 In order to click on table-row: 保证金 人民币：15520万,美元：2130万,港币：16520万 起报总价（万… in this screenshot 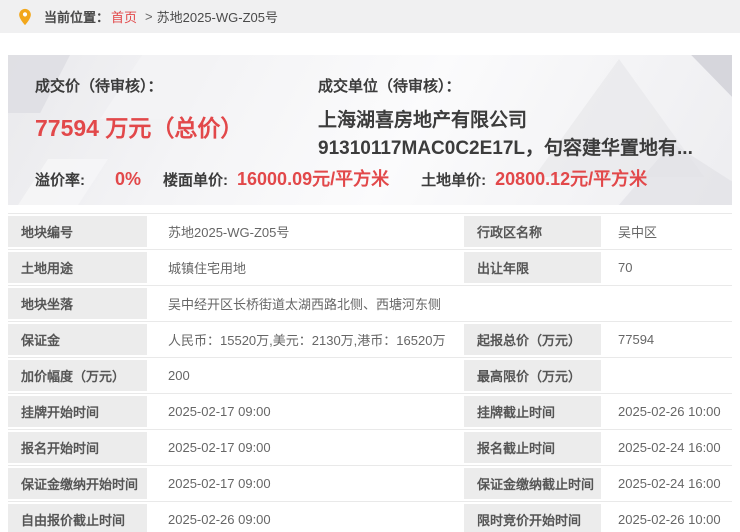, I will do `click(370, 340)`.